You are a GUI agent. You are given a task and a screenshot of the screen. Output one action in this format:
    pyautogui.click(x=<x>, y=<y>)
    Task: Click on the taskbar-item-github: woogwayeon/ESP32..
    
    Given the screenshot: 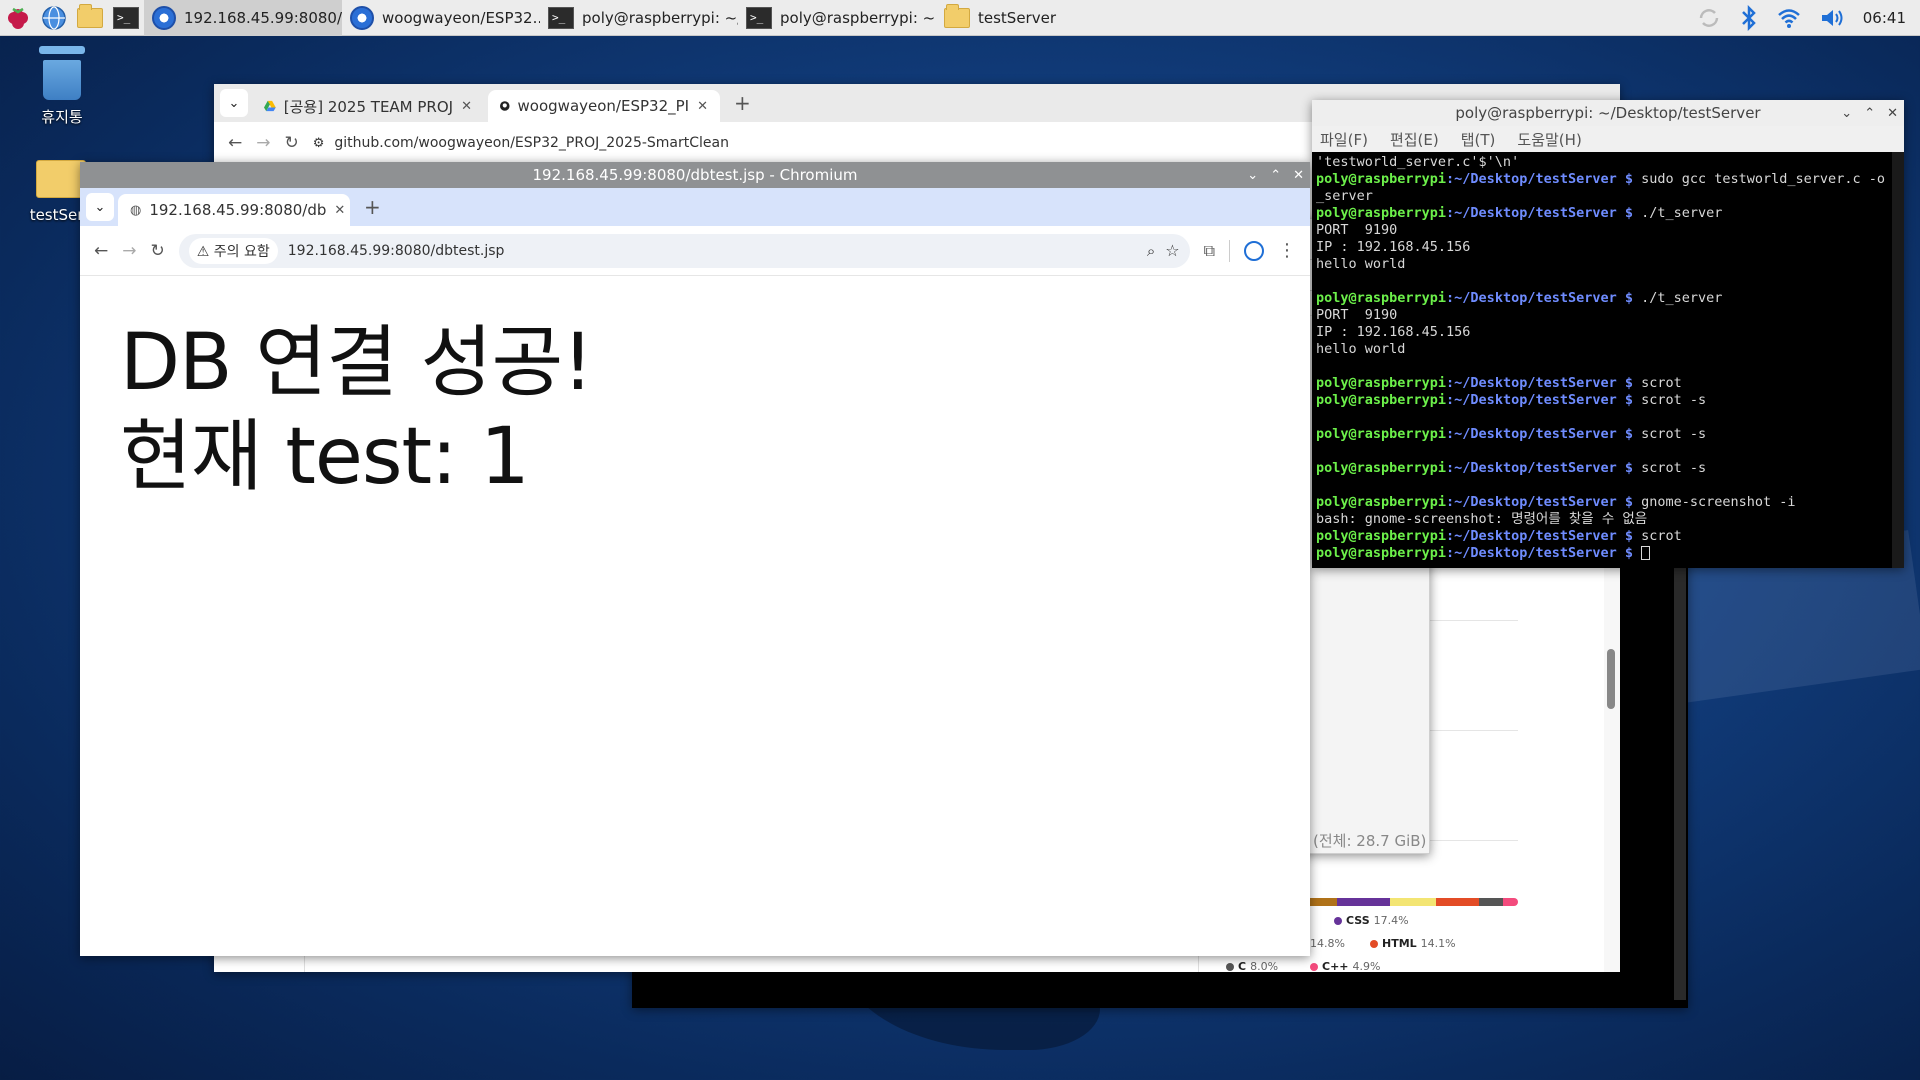 What is the action you would take?
    pyautogui.click(x=441, y=18)
    